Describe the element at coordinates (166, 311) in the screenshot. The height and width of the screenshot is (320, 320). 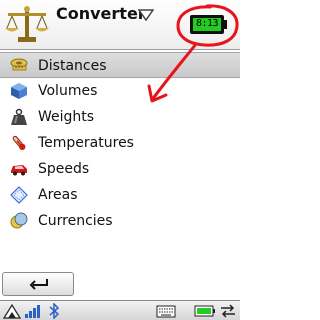
I see `keyboard-icon` at that location.